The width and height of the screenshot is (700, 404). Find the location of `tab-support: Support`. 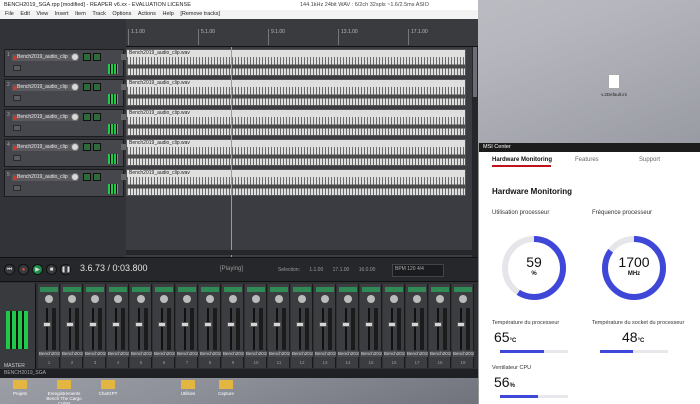

tab-support: Support is located at coordinates (649, 160).